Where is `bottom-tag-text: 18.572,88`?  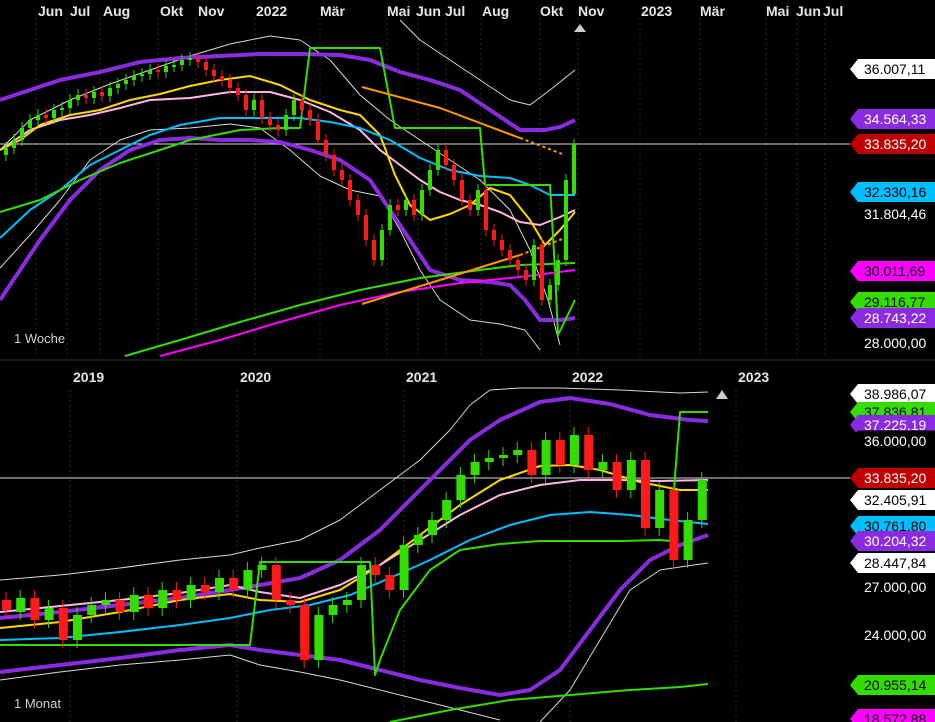
bottom-tag-text: 18.572,88 is located at coordinates (895, 716).